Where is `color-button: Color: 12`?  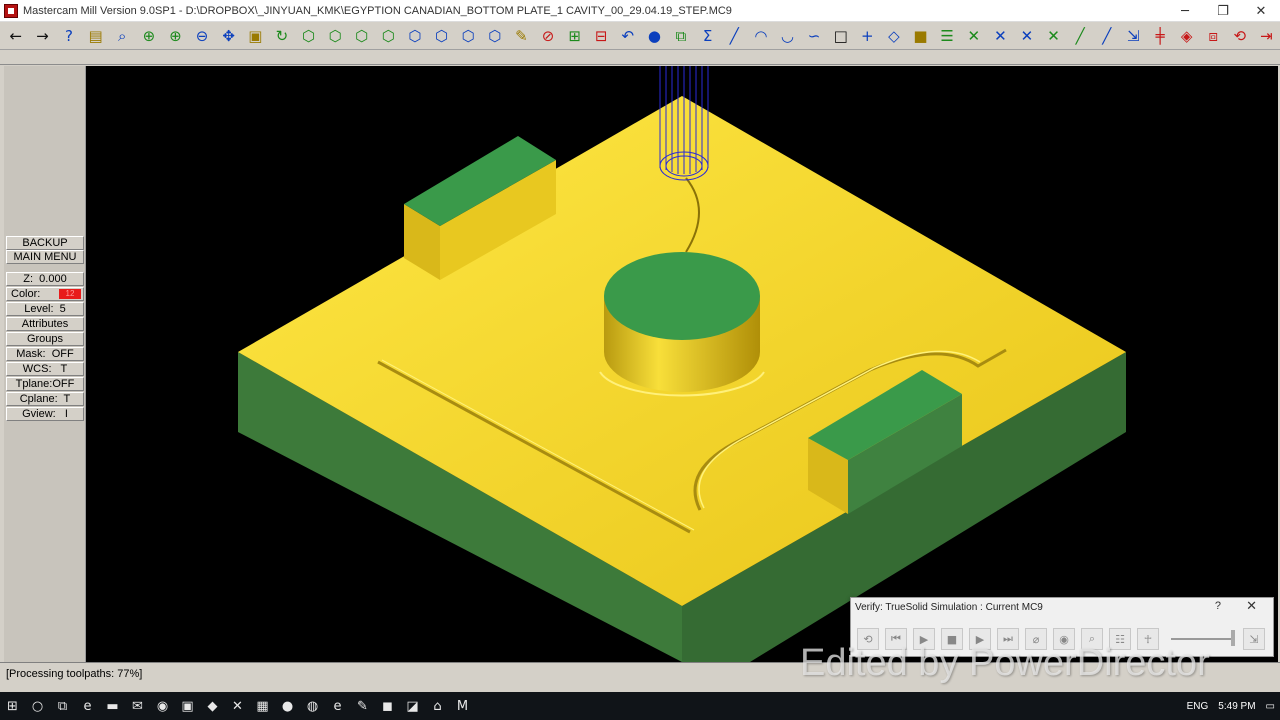 color-button: Color: 12 is located at coordinates (45, 294).